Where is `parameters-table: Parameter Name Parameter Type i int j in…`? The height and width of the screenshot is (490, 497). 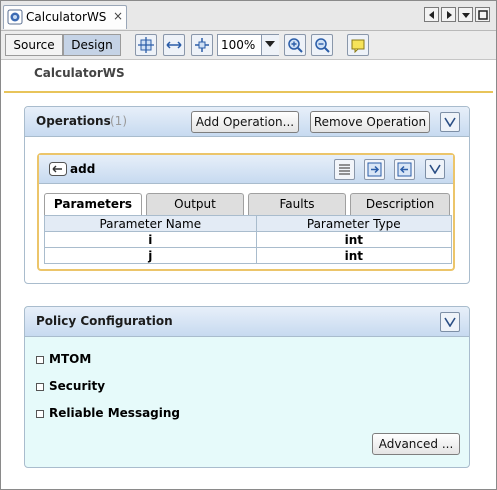
parameters-table: Parameter Name Parameter Type i int j in… is located at coordinates (248, 239).